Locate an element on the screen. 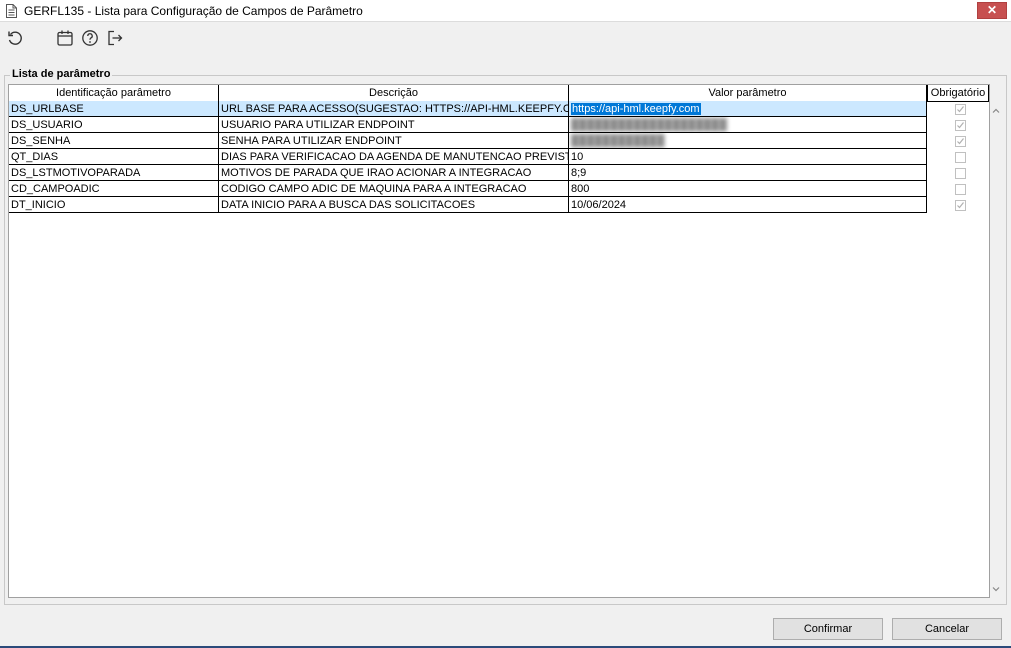  param-id-cell: DS_LSTMOTIVOPARADA is located at coordinates (114, 173).